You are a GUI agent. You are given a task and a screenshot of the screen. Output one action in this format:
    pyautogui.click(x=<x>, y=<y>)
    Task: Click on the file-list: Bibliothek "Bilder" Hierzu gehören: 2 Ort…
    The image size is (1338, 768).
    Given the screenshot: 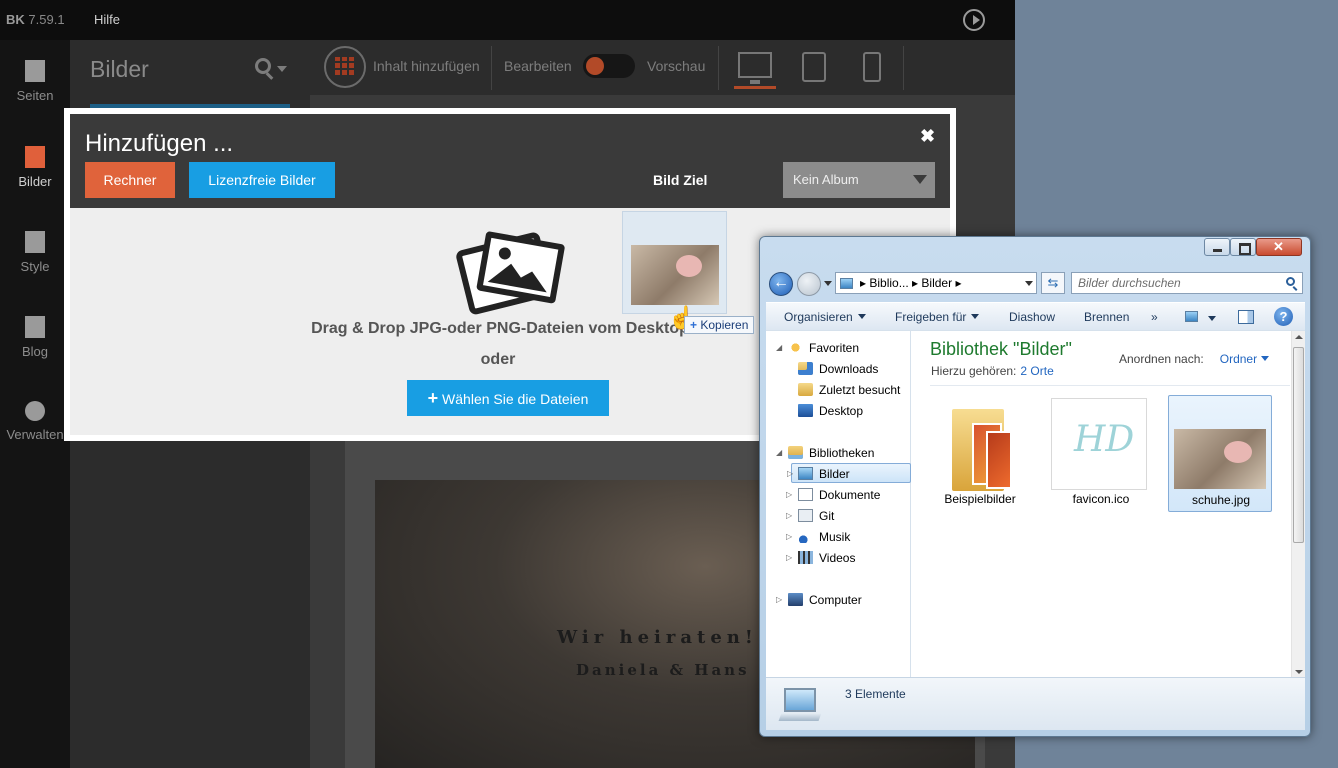 What is the action you would take?
    pyautogui.click(x=1108, y=504)
    